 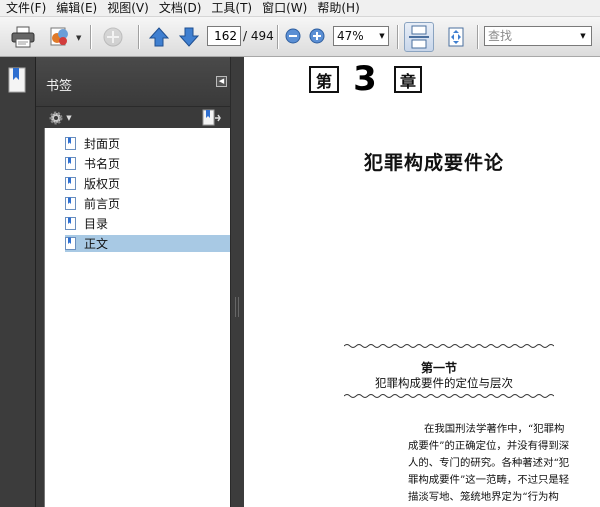 I want to click on bookmark-label: 封面页, so click(x=102, y=144).